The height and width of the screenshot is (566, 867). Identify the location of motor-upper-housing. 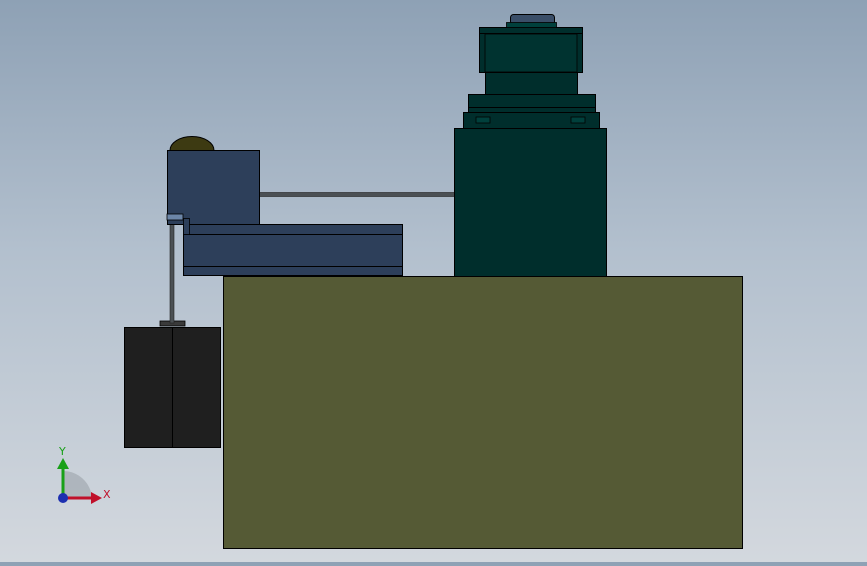
(531, 83).